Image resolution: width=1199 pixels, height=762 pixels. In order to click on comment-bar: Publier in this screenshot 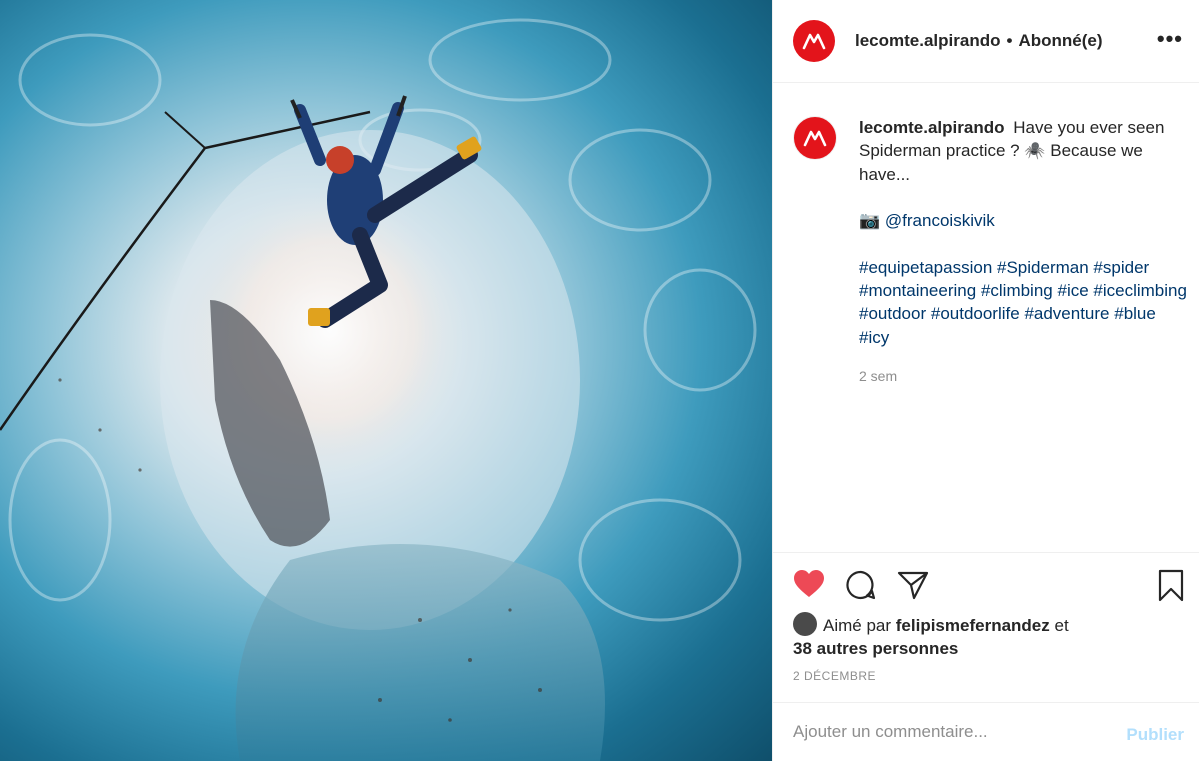, I will do `click(986, 732)`.